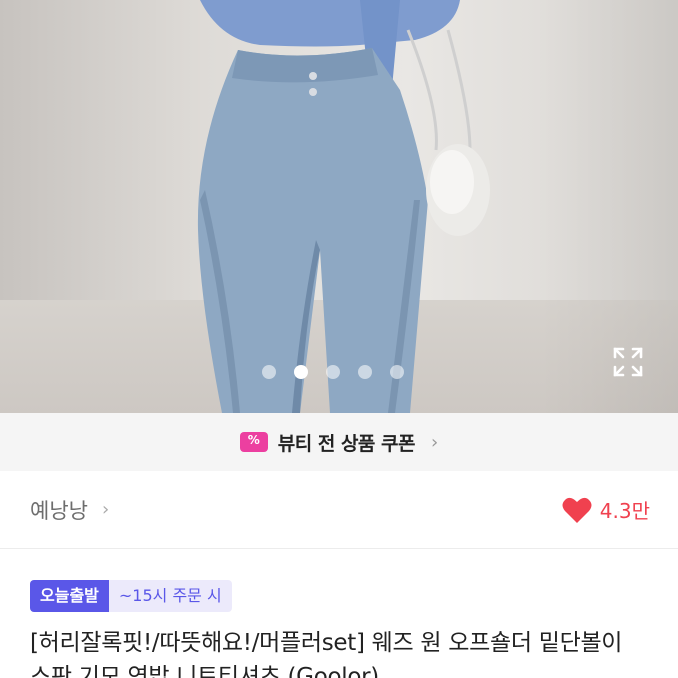 Image resolution: width=678 pixels, height=678 pixels. I want to click on gallery-dots, so click(333, 372).